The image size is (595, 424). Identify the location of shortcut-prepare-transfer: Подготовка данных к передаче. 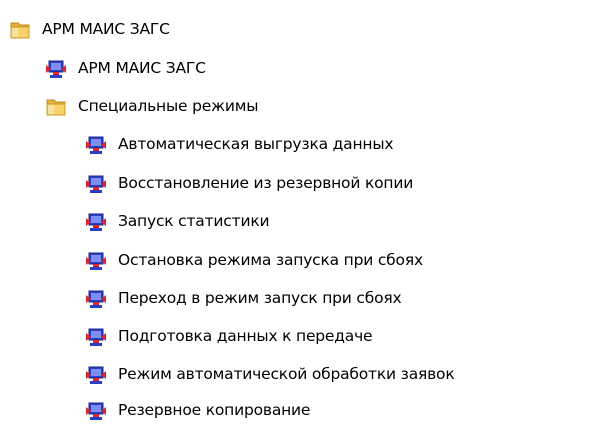
(228, 337).